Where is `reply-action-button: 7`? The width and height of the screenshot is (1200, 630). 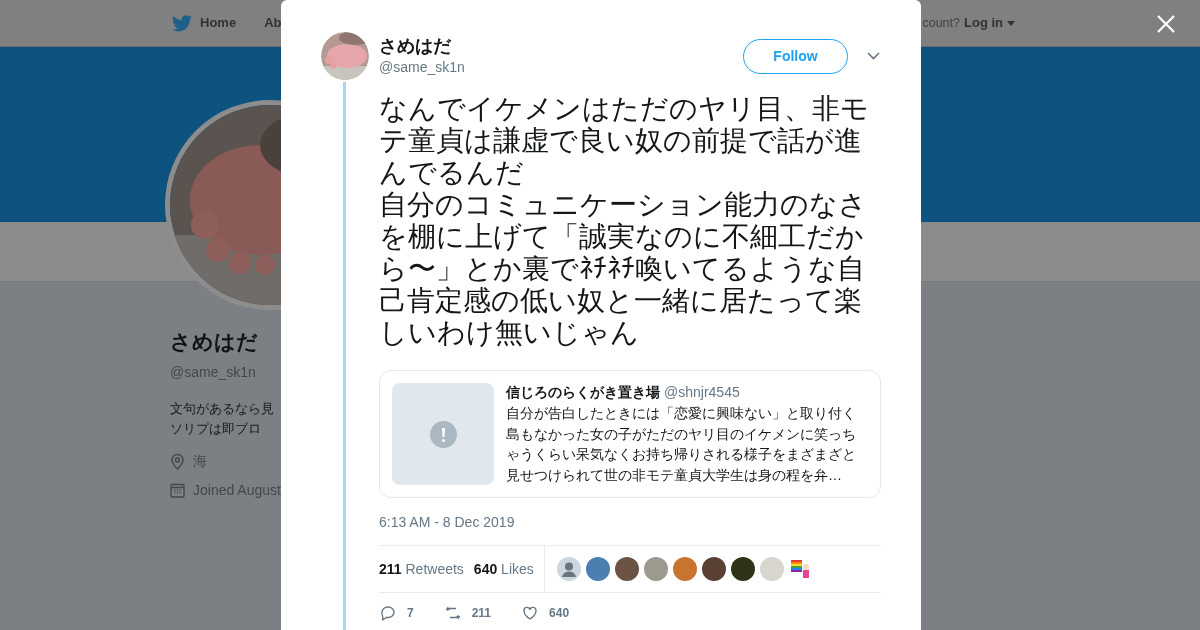
reply-action-button: 7 is located at coordinates (396, 613).